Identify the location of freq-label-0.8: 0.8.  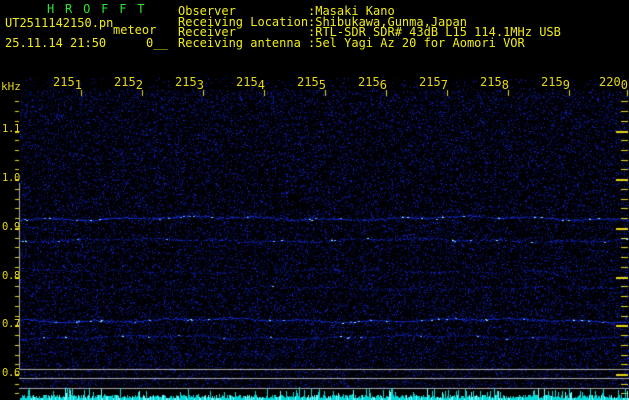
(11, 276).